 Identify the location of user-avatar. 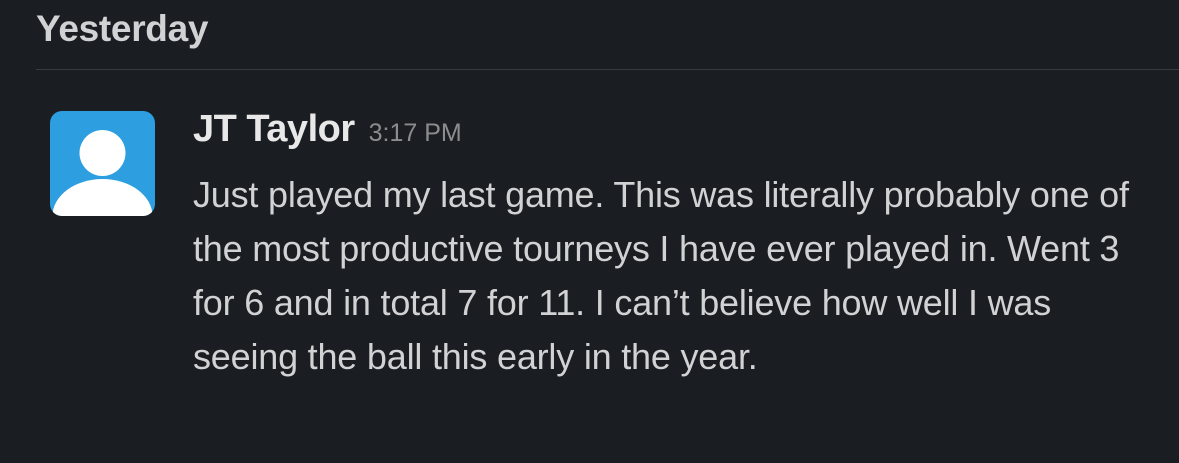
(102, 163).